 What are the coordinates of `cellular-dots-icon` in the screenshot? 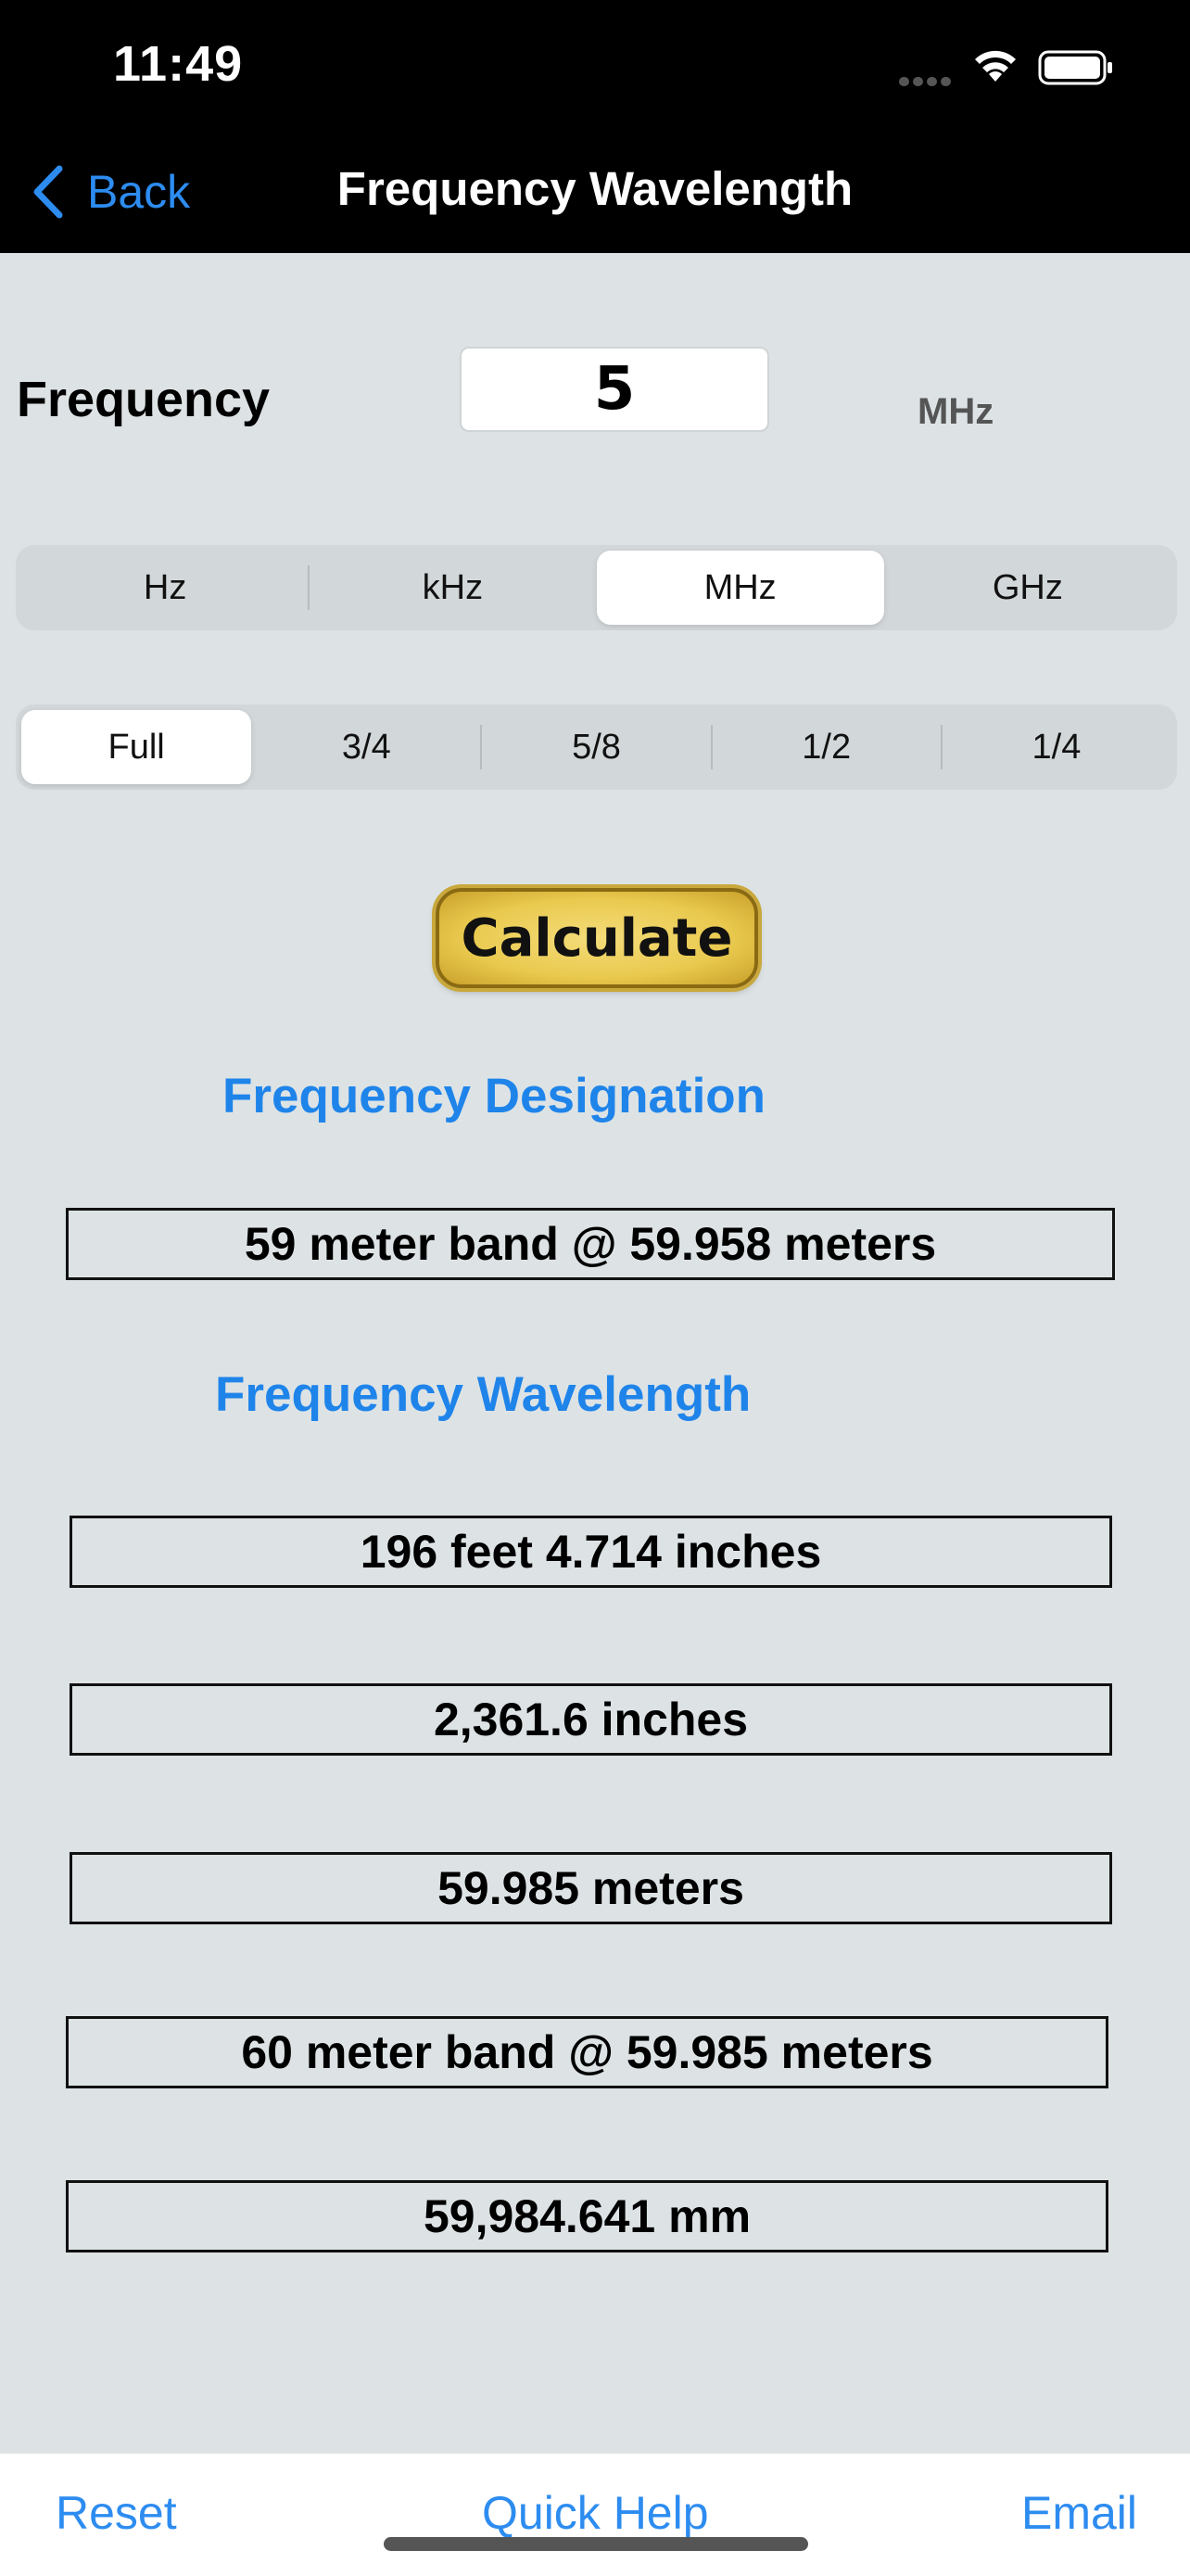 It's located at (927, 80).